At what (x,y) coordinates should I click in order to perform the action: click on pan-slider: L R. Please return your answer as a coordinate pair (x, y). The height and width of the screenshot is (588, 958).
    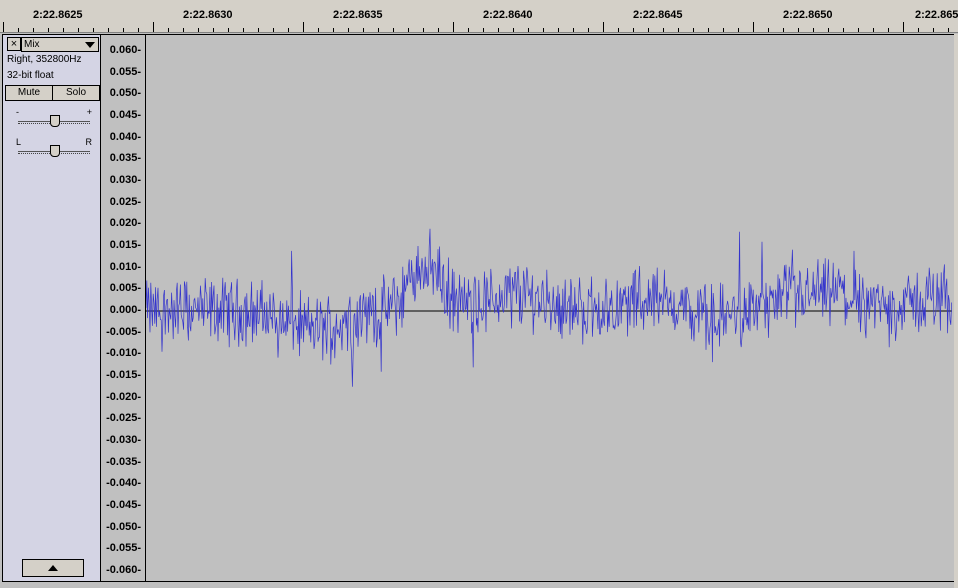
    Looking at the image, I should click on (54, 147).